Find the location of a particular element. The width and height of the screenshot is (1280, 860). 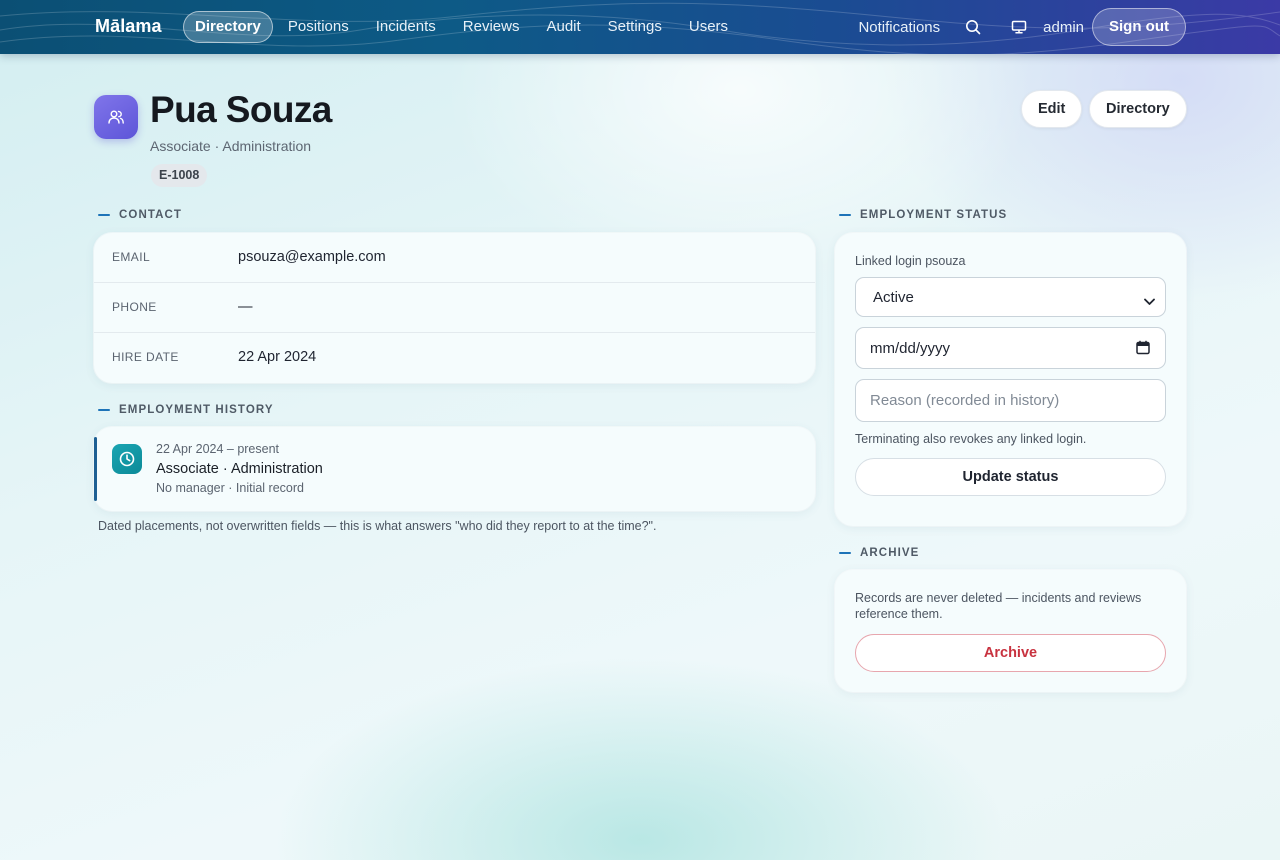

reason-input: Reason (recorded in history) is located at coordinates (1010, 400).